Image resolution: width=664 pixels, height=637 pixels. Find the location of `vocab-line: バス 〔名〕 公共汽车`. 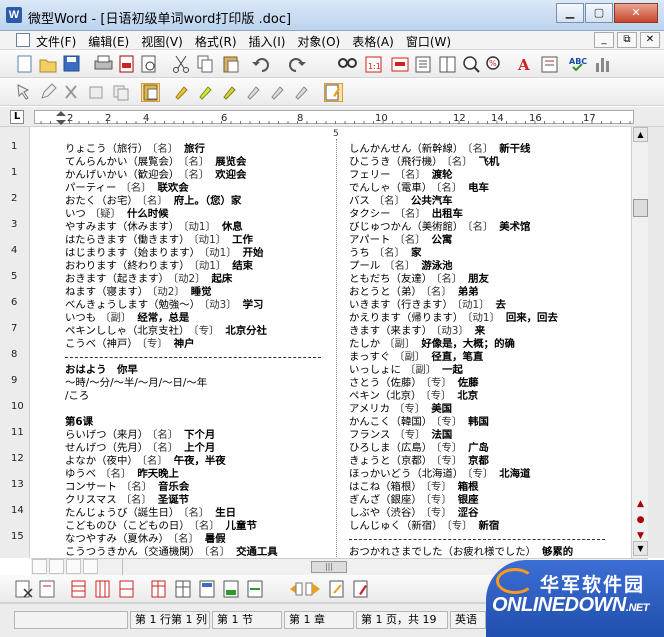

vocab-line: バス 〔名〕 公共汽车 is located at coordinates (477, 201).